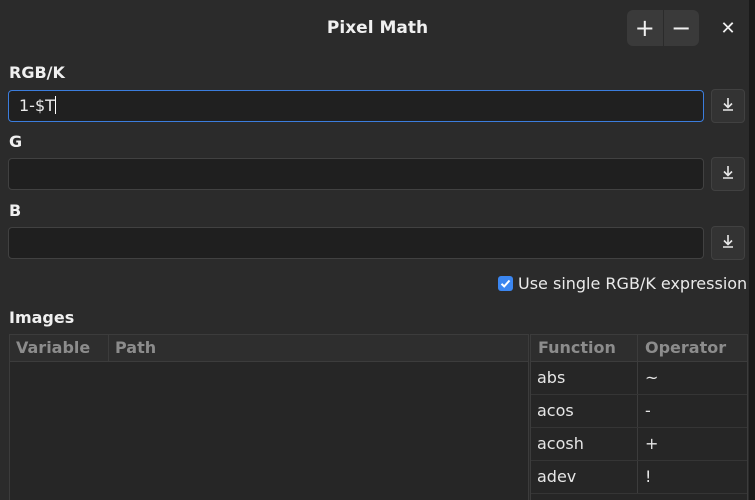 This screenshot has width=755, height=500. I want to click on close-button: ✕, so click(728, 29).